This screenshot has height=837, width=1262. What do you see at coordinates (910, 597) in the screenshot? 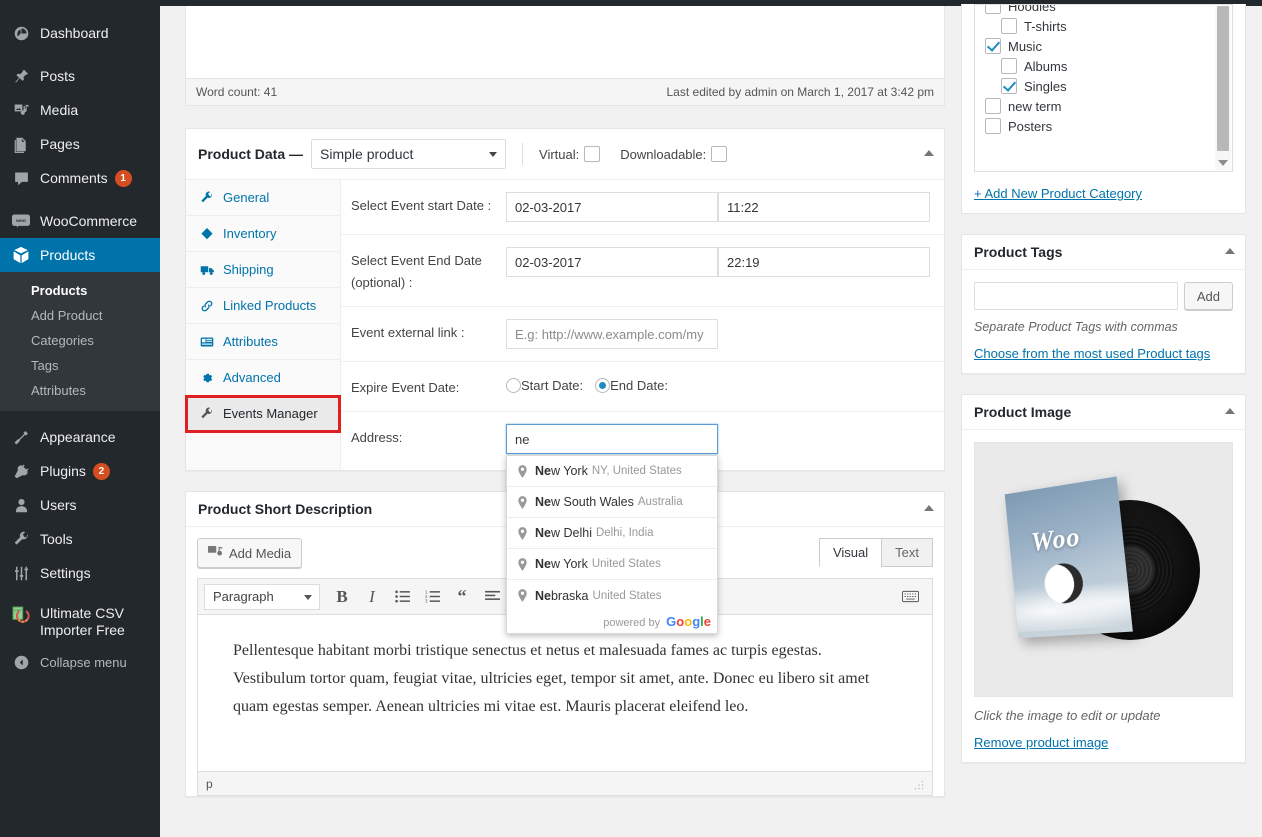
I see `keyboard-shortcuts-button` at bounding box center [910, 597].